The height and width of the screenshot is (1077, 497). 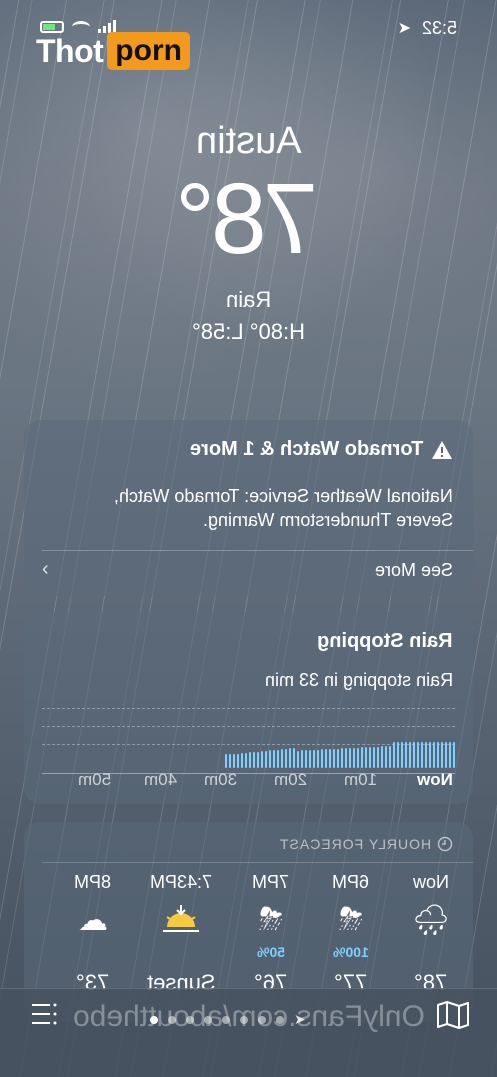 I want to click on hourly-header-label: HOURLY FORECAST, so click(x=354, y=844).